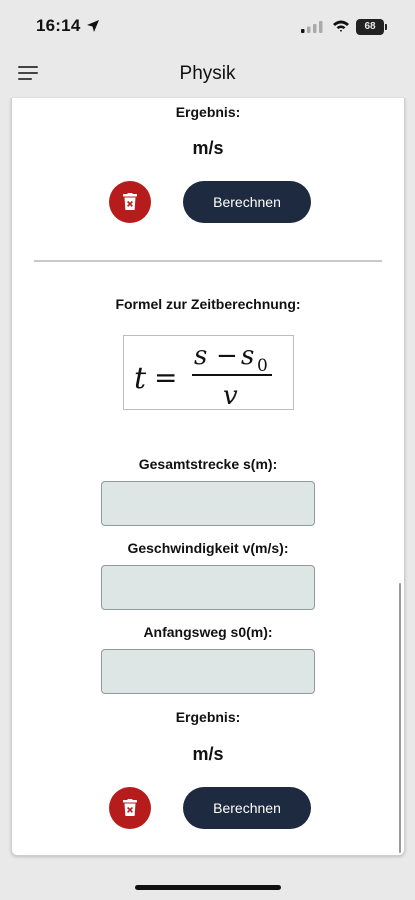  What do you see at coordinates (208, 503) in the screenshot?
I see `total-distance-input` at bounding box center [208, 503].